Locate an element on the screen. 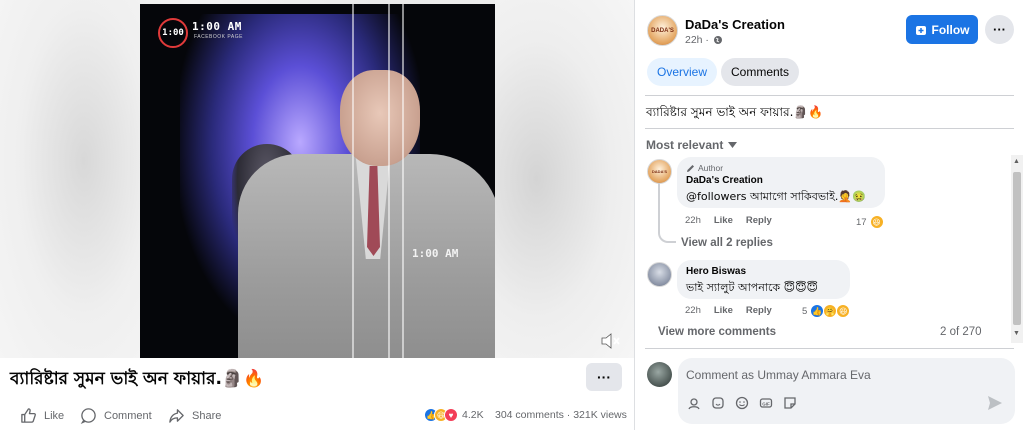 The image size is (1029, 430). comment-icon is located at coordinates (88, 416).